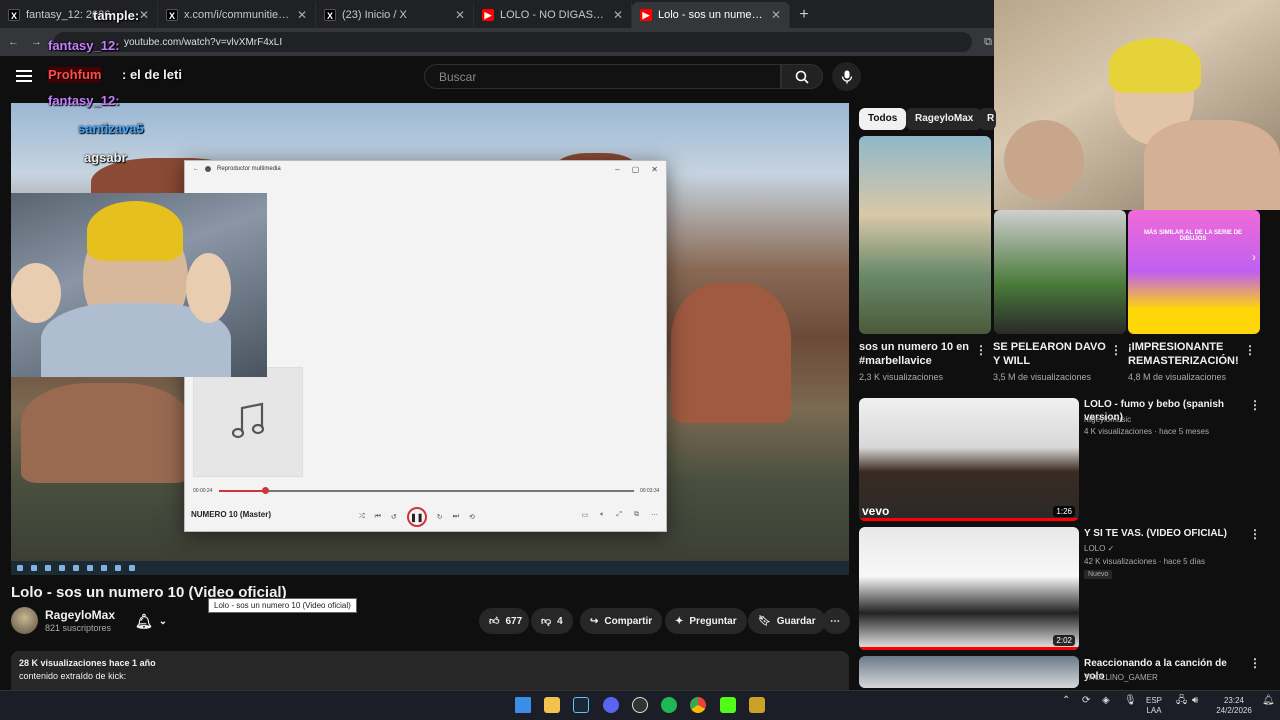 The image size is (1280, 720). What do you see at coordinates (1154, 706) in the screenshot?
I see `language-indicator: ESP LAA` at bounding box center [1154, 706].